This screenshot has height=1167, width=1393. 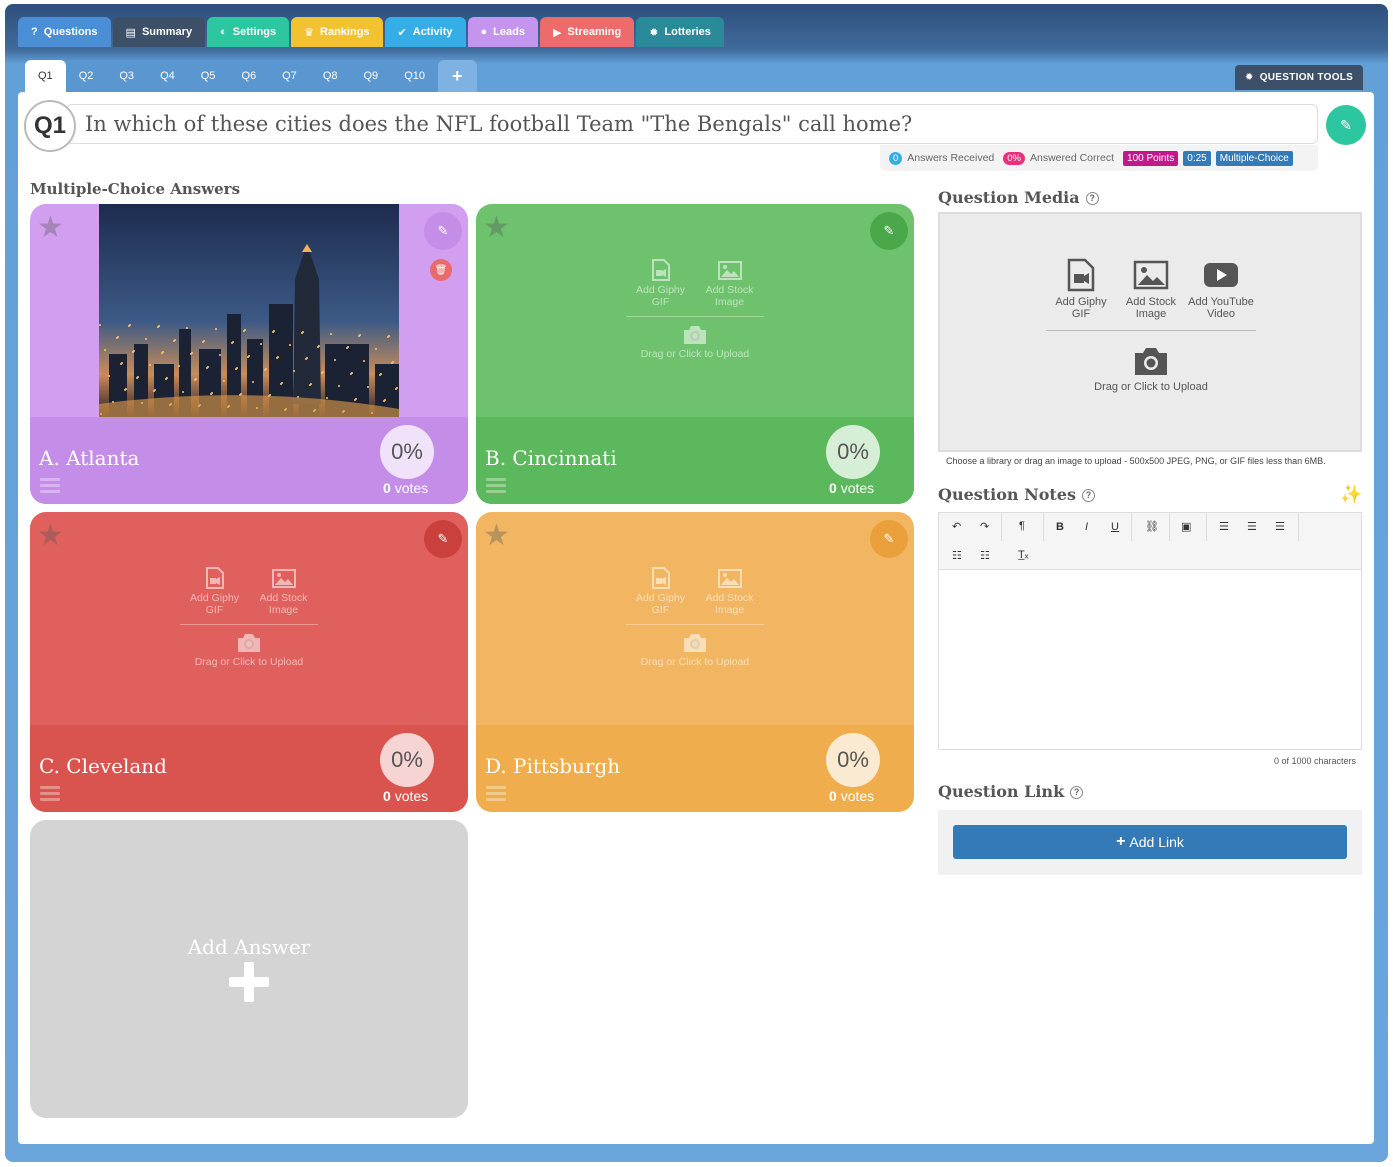 What do you see at coordinates (956, 526) in the screenshot?
I see `undo-icon: ↶` at bounding box center [956, 526].